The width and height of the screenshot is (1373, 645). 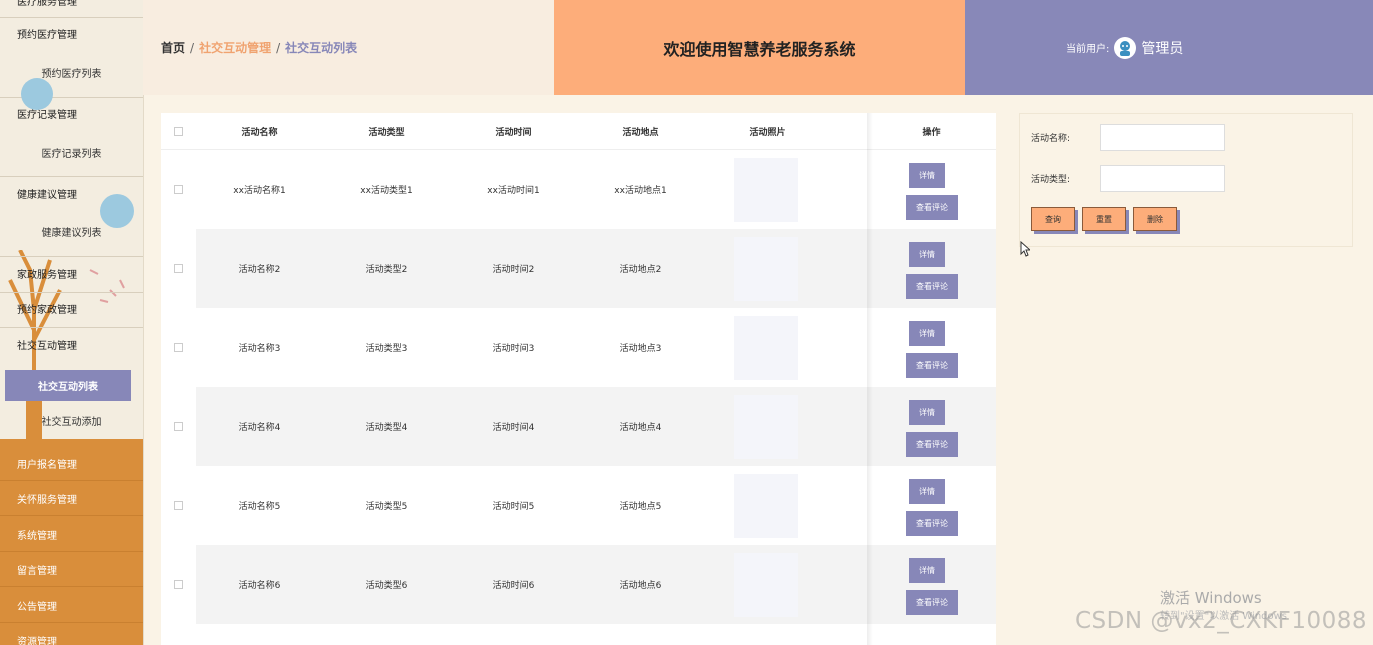 What do you see at coordinates (640, 586) in the screenshot?
I see `cell-place: 活动地点6` at bounding box center [640, 586].